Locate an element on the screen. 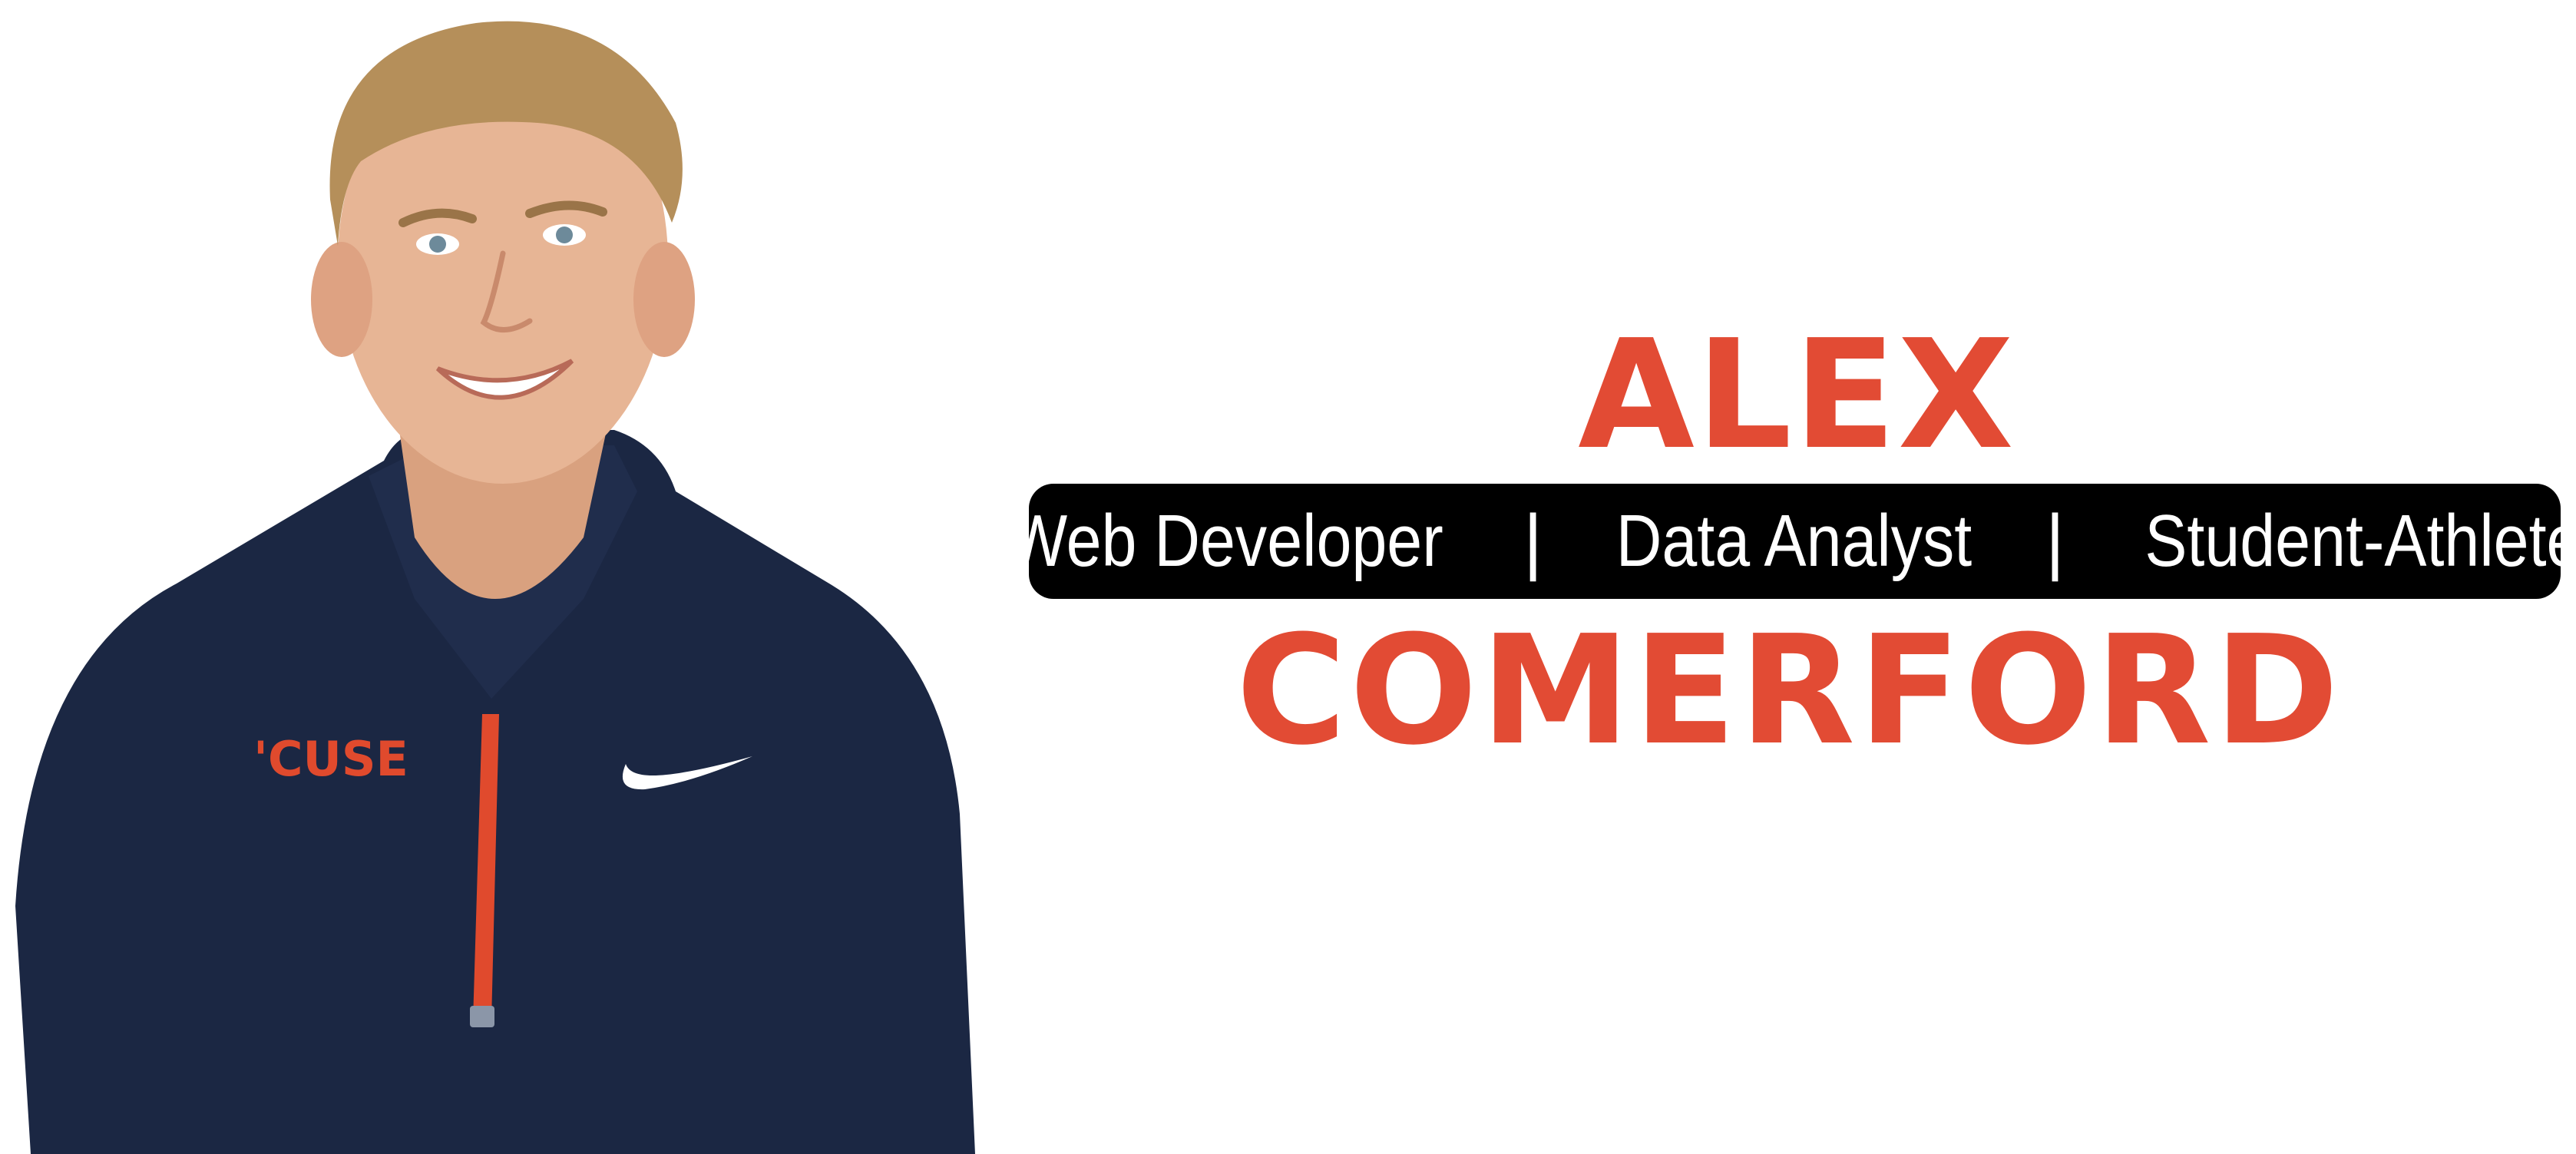 Image resolution: width=2576 pixels, height=1154 pixels. left-ear-shape is located at coordinates (341, 299).